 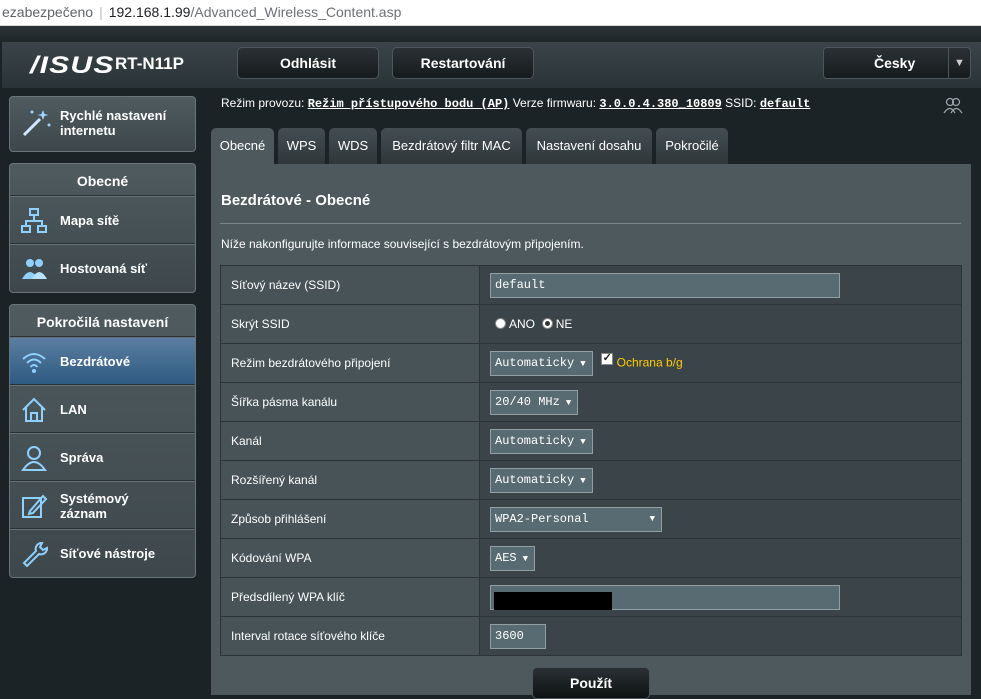 What do you see at coordinates (490, 34) in the screenshot?
I see `browser-band` at bounding box center [490, 34].